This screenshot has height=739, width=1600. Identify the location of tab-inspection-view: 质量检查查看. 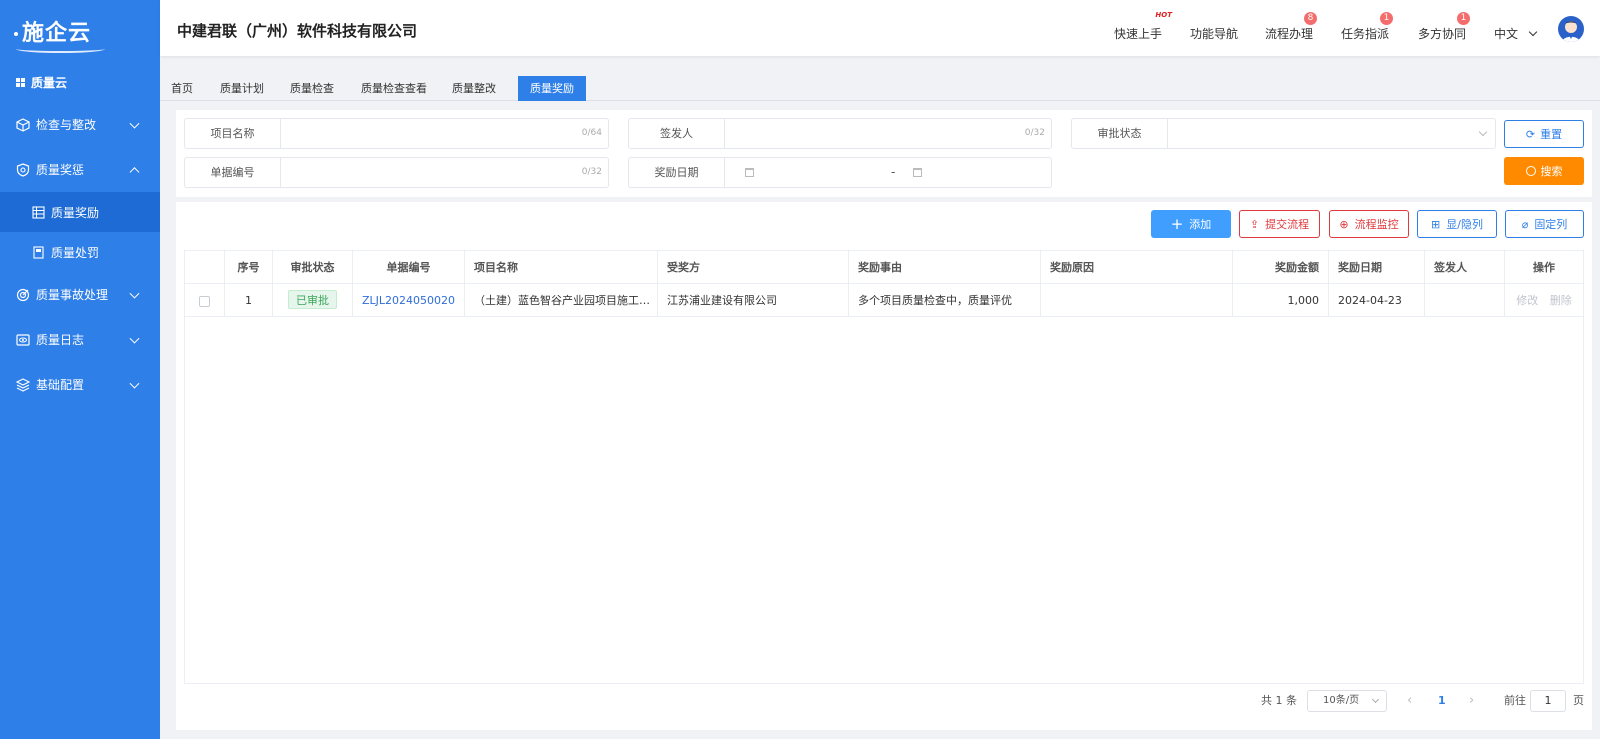
(394, 88).